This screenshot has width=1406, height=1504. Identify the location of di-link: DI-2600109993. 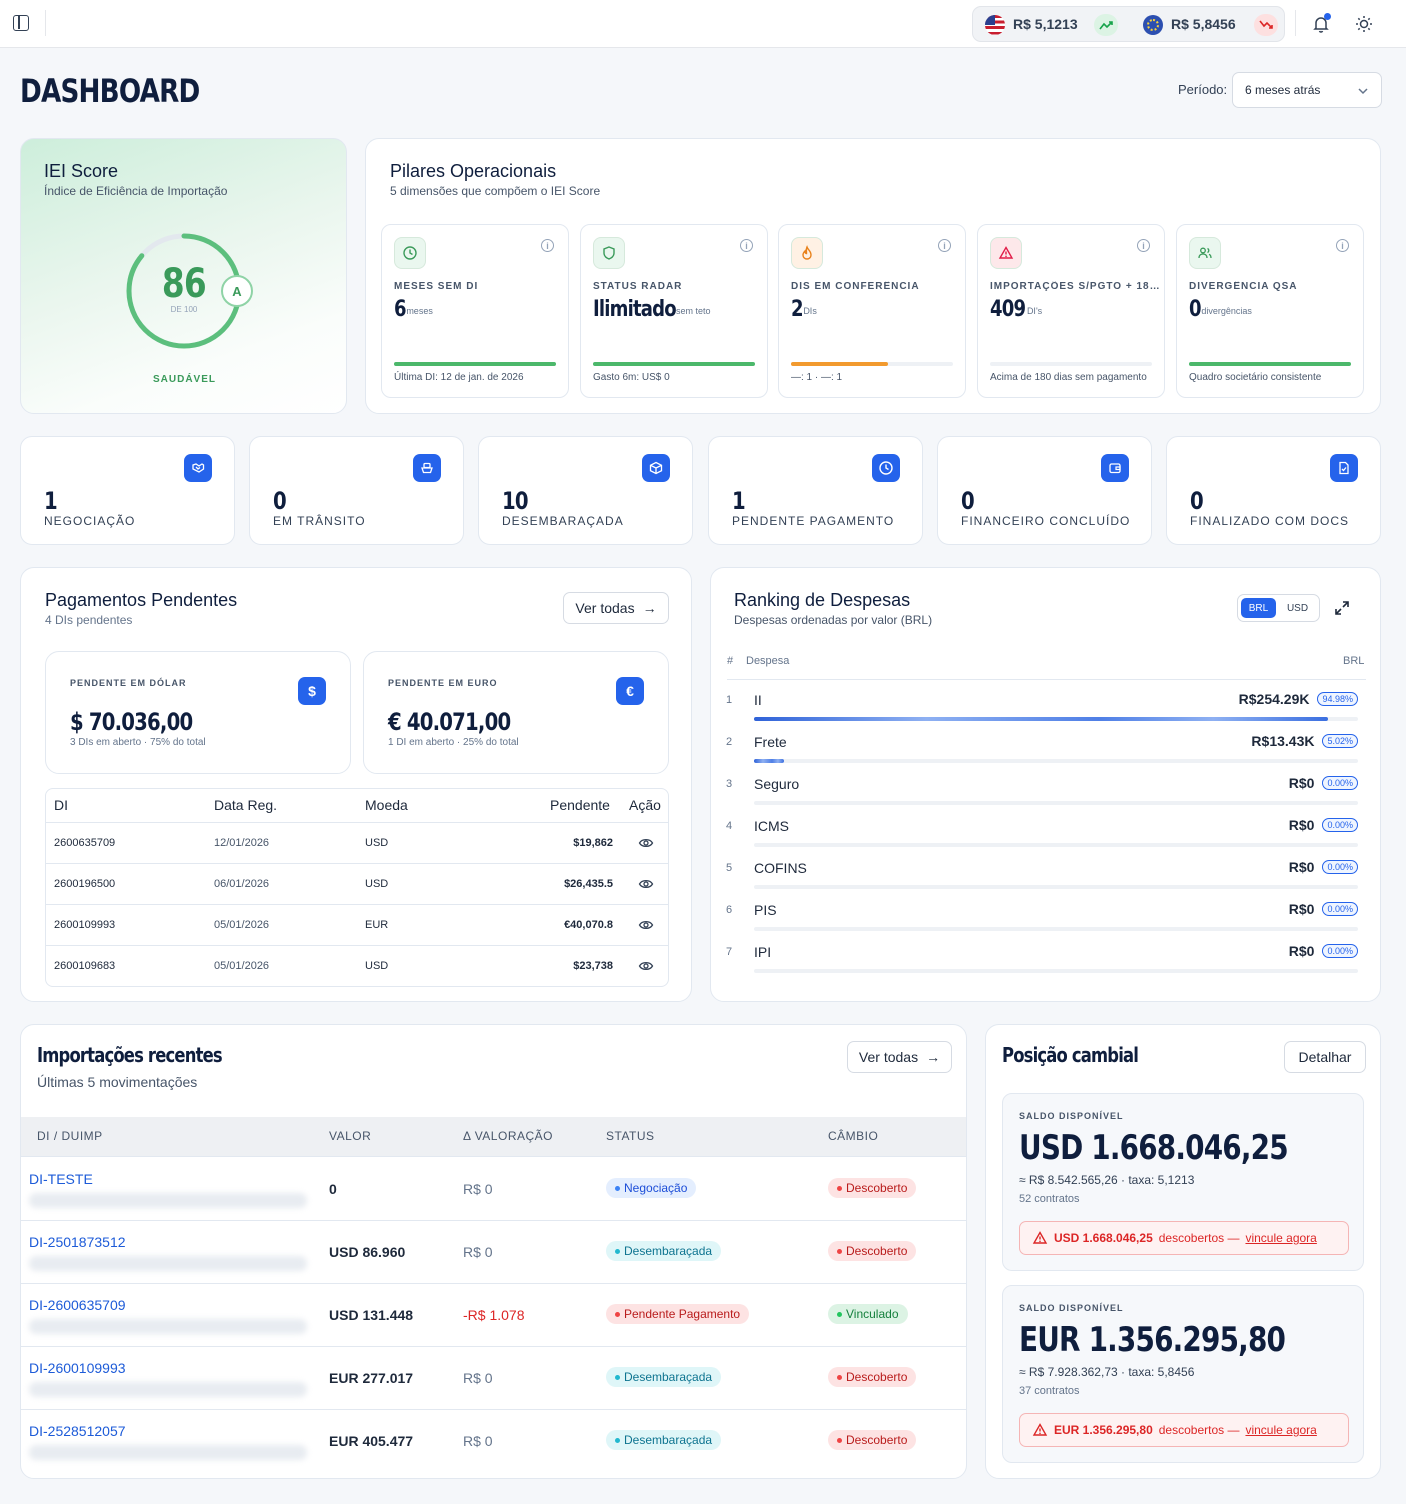
(77, 1368).